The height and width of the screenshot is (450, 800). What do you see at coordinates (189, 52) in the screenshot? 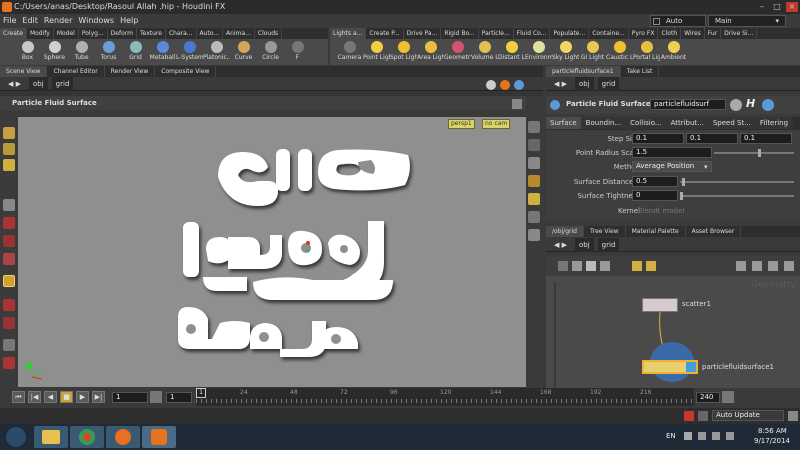
I see `shelf-tool-l-system: L-System` at bounding box center [189, 52].